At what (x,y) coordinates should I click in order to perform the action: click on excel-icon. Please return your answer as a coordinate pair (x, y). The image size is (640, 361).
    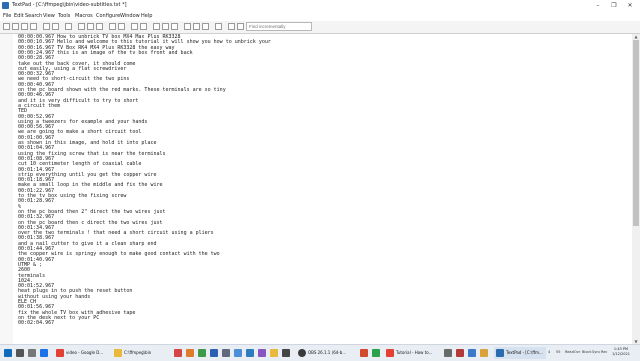
    Looking at the image, I should click on (202, 353).